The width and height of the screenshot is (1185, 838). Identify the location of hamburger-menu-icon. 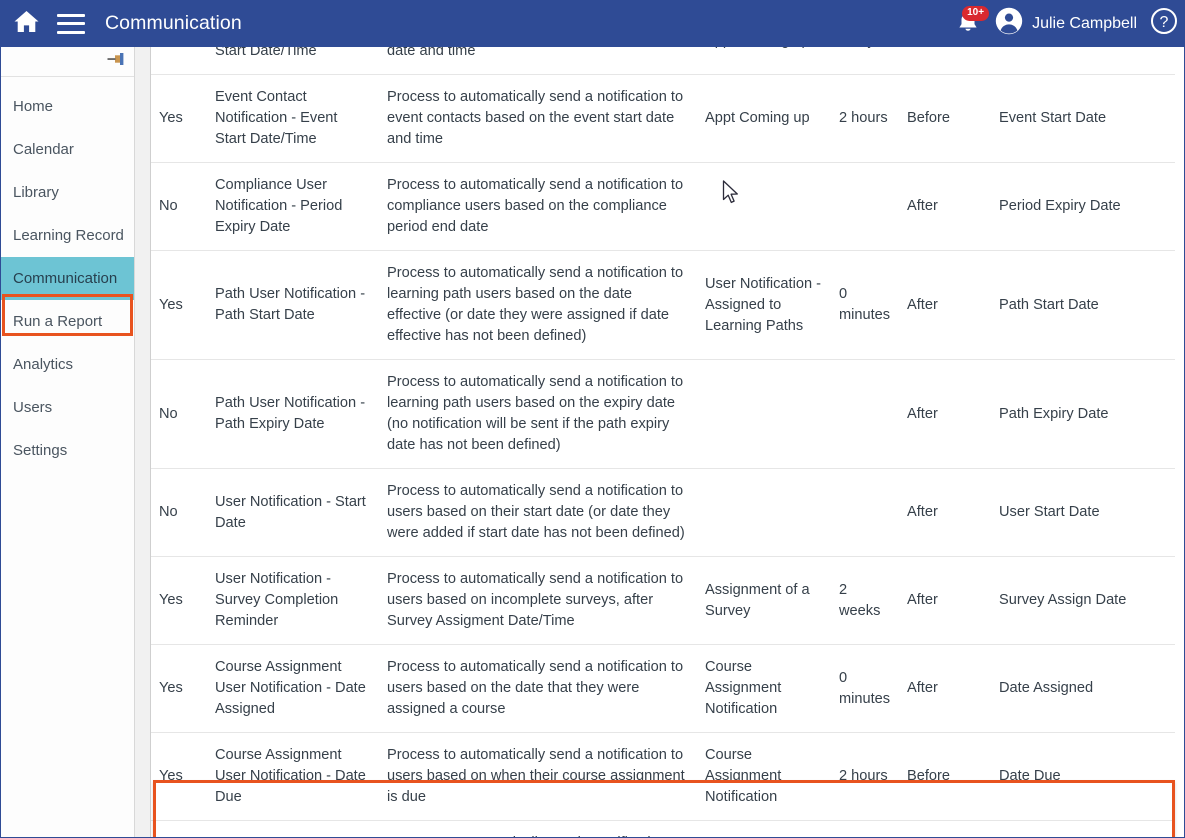
(71, 23).